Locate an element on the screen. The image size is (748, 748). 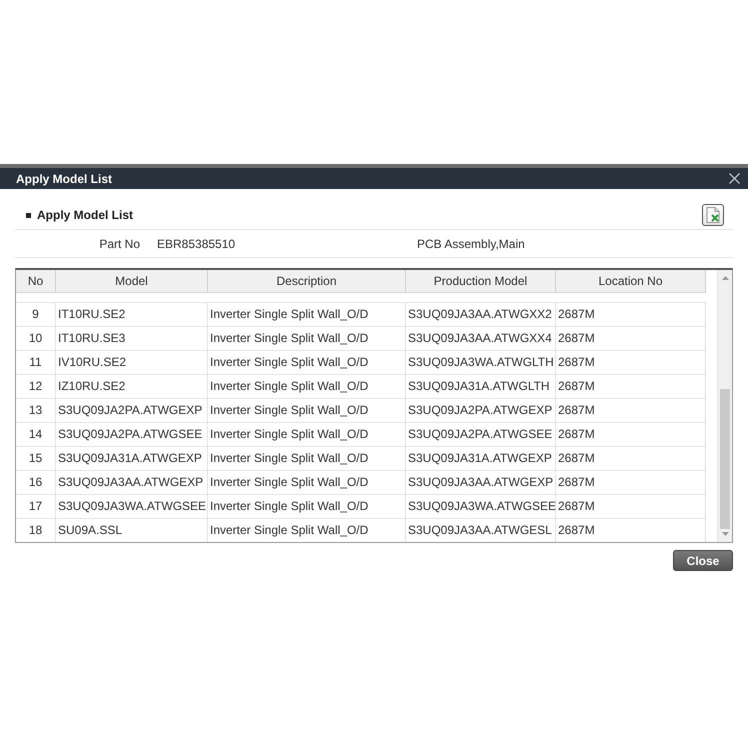
table-cell: S3UQ09JA3AA.ATWGXX2 is located at coordinates (481, 314).